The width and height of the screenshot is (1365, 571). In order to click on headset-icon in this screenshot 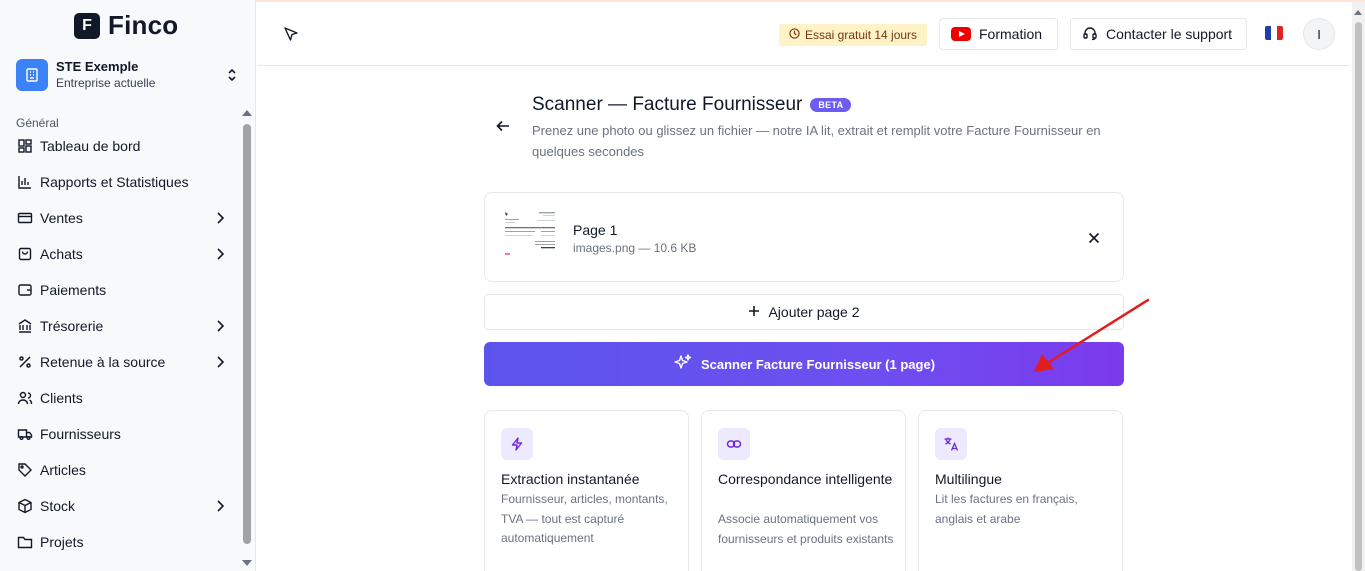, I will do `click(1090, 34)`.